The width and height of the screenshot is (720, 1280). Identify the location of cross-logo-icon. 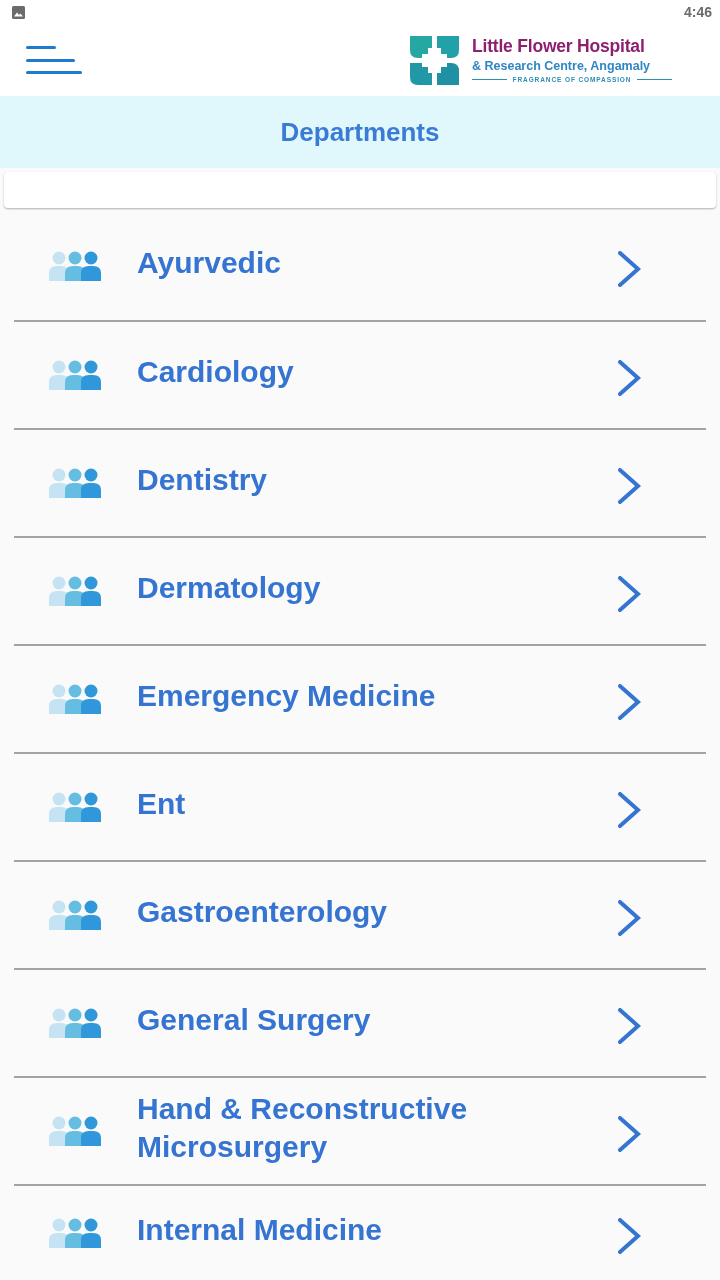
(434, 60).